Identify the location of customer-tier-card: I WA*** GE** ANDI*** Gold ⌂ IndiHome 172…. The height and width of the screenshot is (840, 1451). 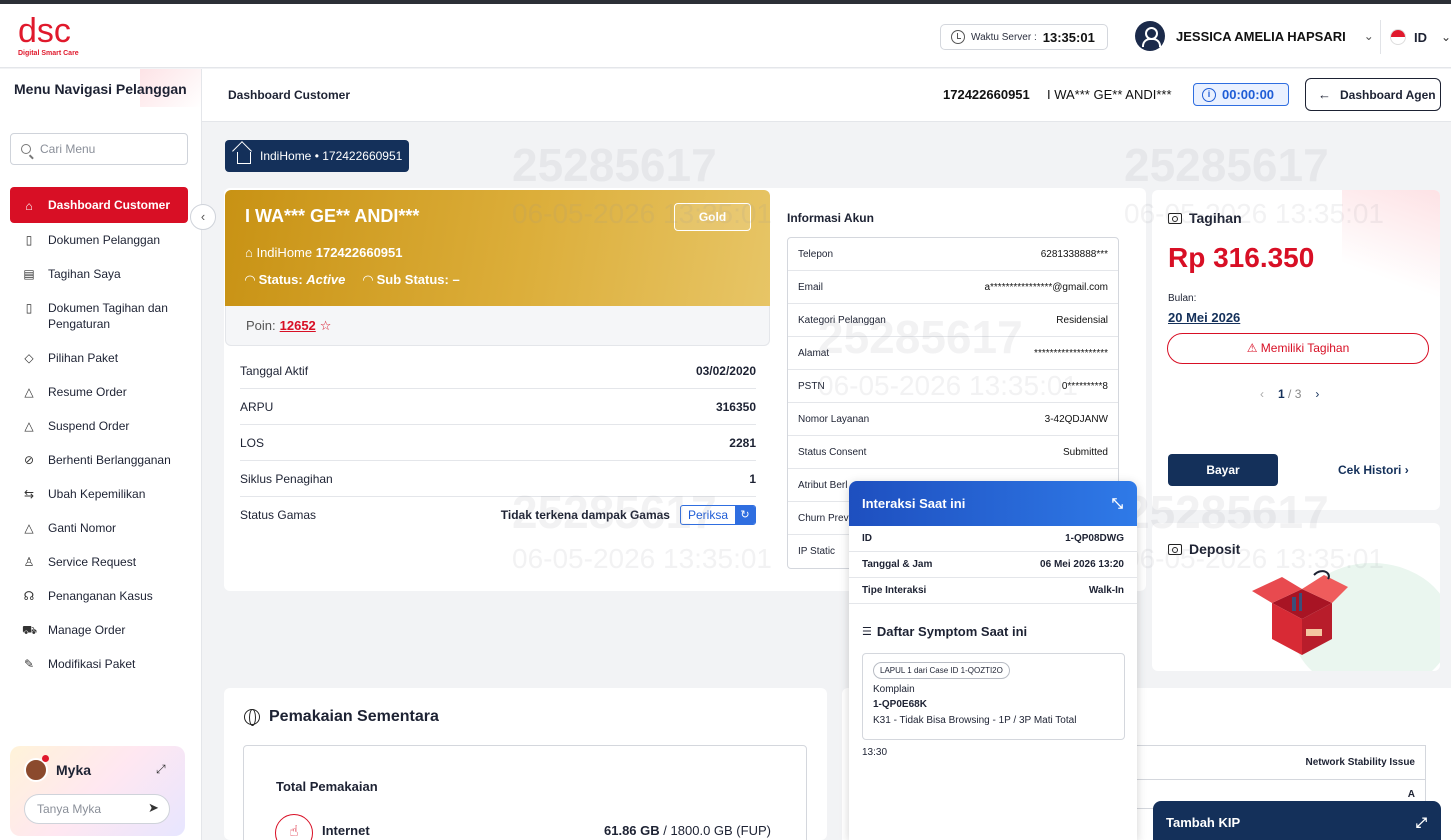
(497, 248).